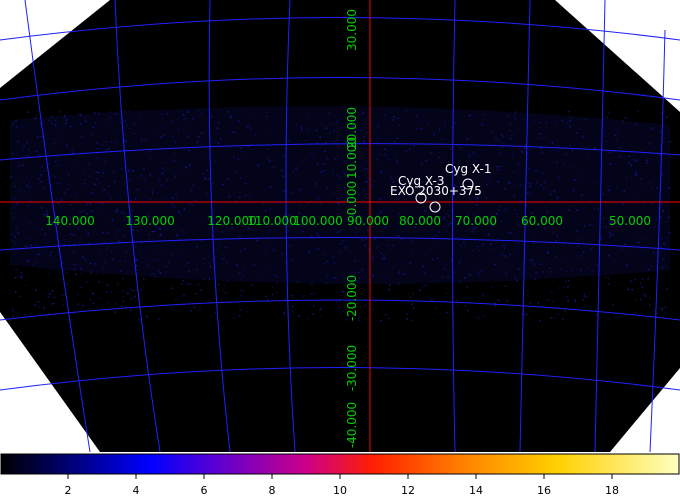 This screenshot has height=499, width=680. I want to click on latitude-label: -30.000, so click(352, 368).